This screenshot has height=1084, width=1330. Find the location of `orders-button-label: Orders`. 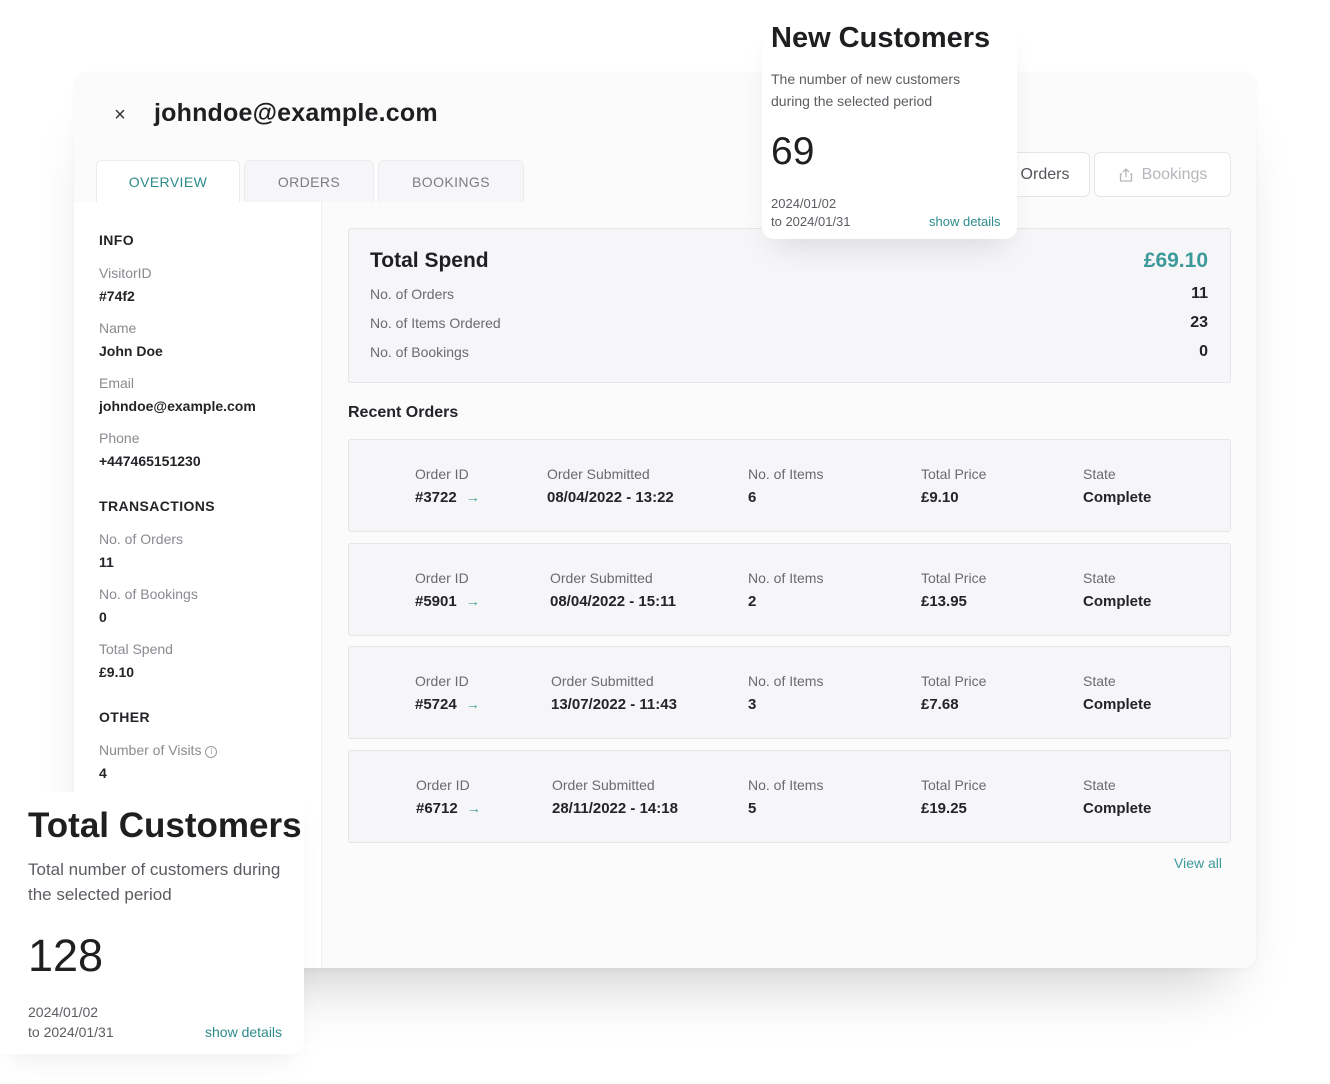

orders-button-label: Orders is located at coordinates (1045, 174).